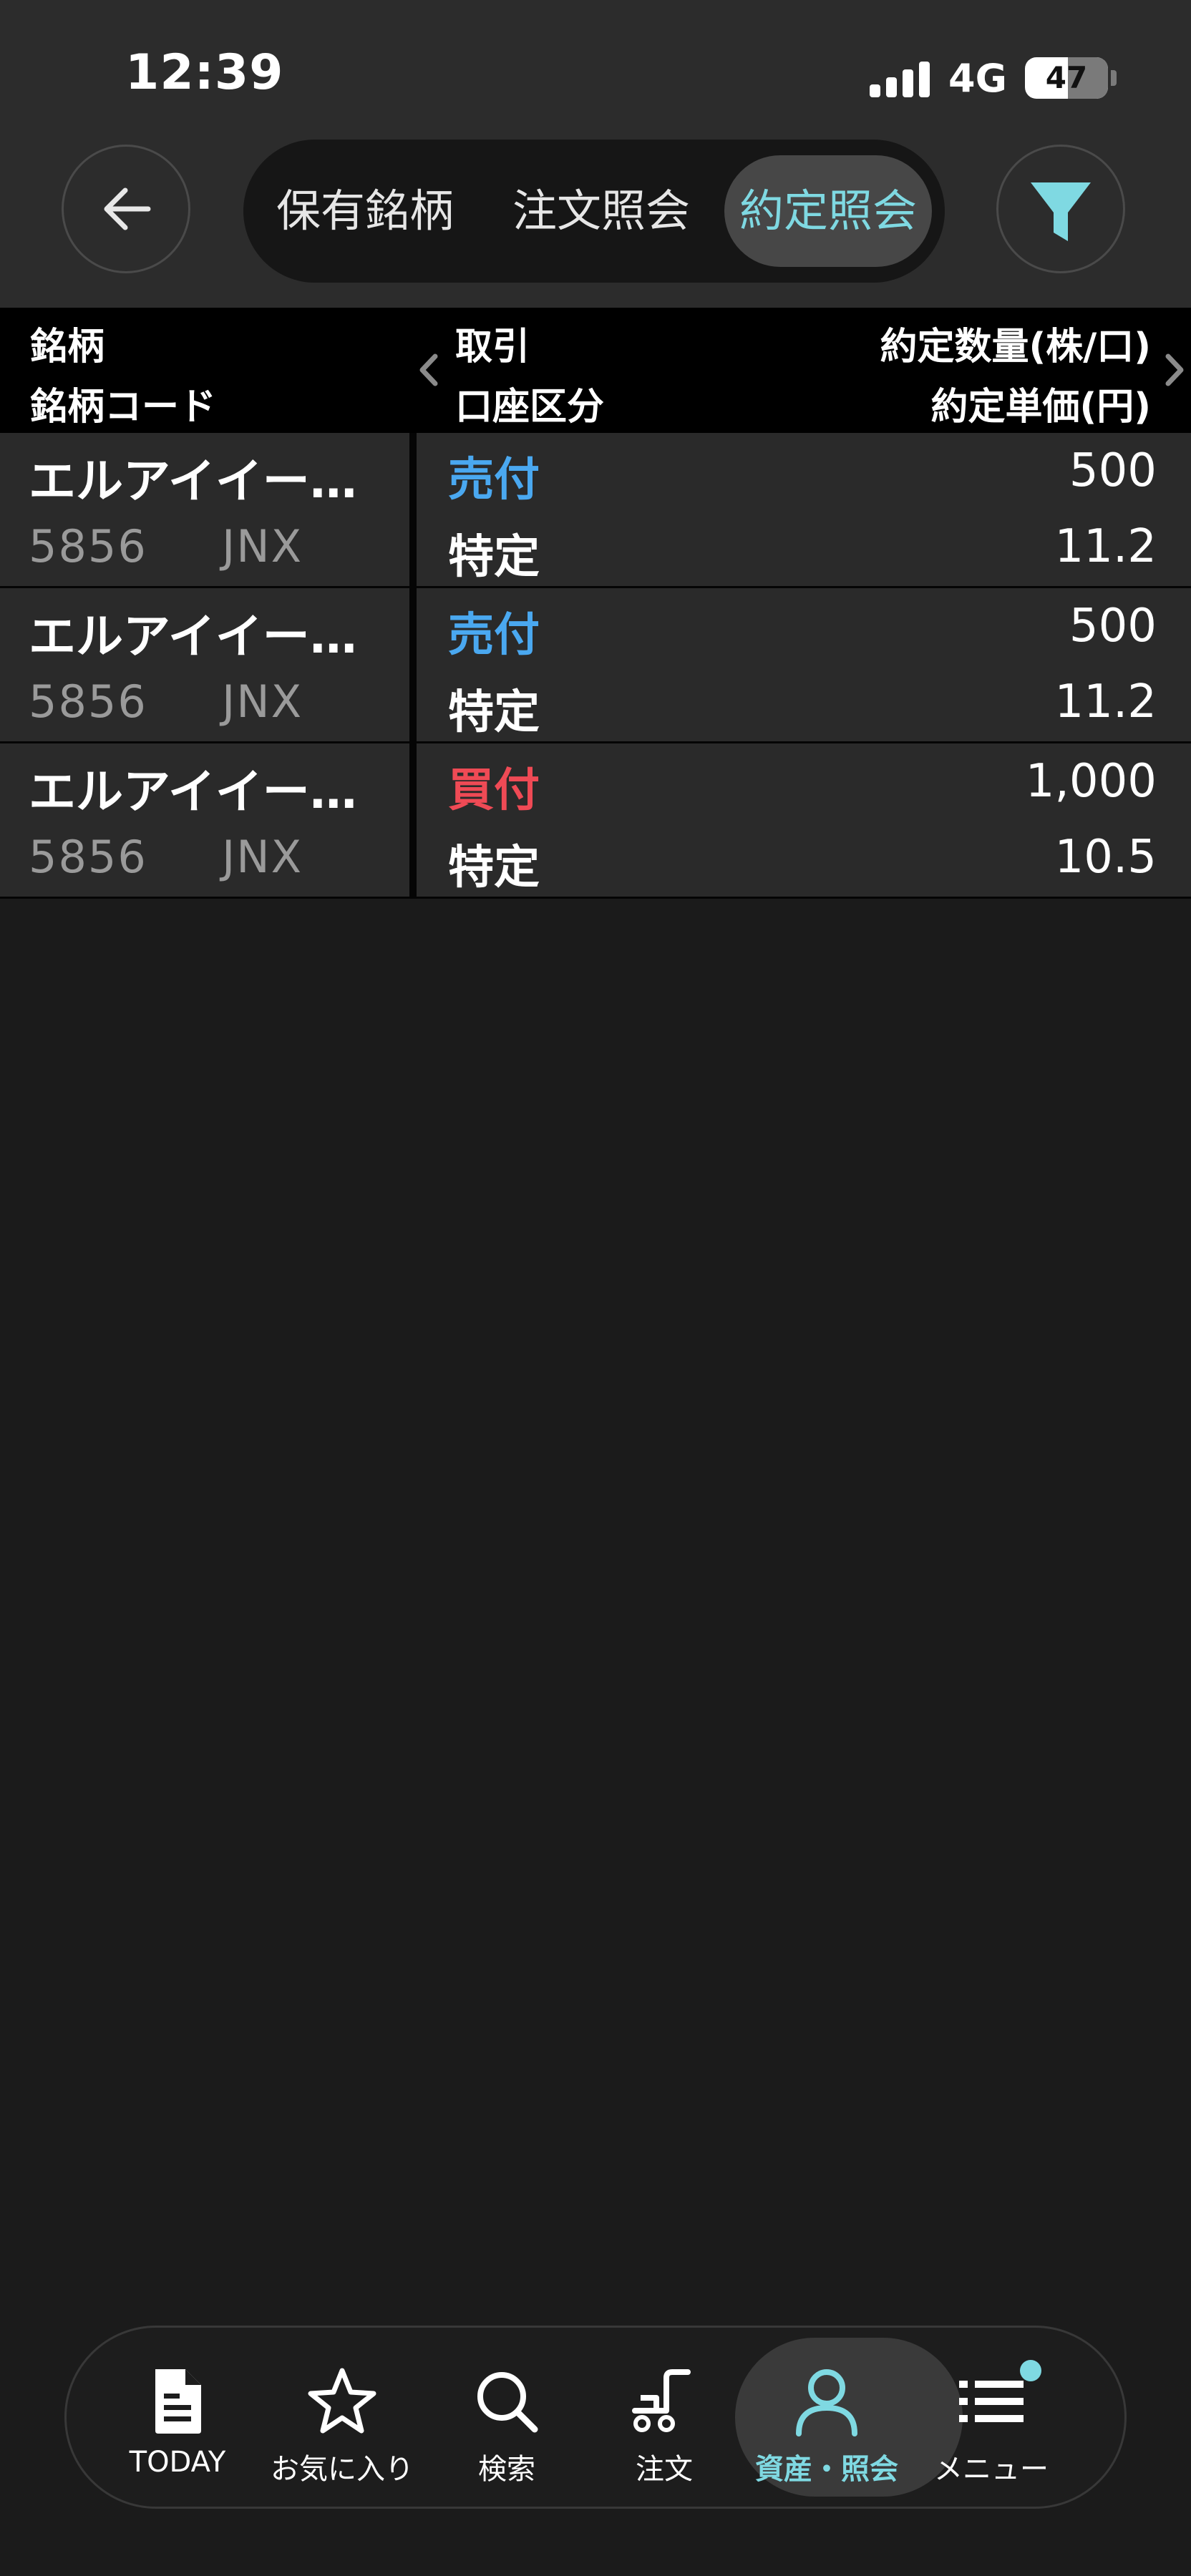  I want to click on nav-today: TODAY, so click(177, 2417).